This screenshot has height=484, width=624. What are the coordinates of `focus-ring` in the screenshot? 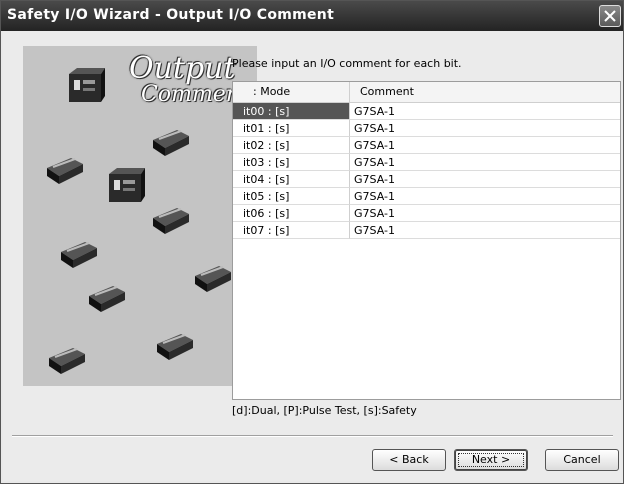 It's located at (491, 460).